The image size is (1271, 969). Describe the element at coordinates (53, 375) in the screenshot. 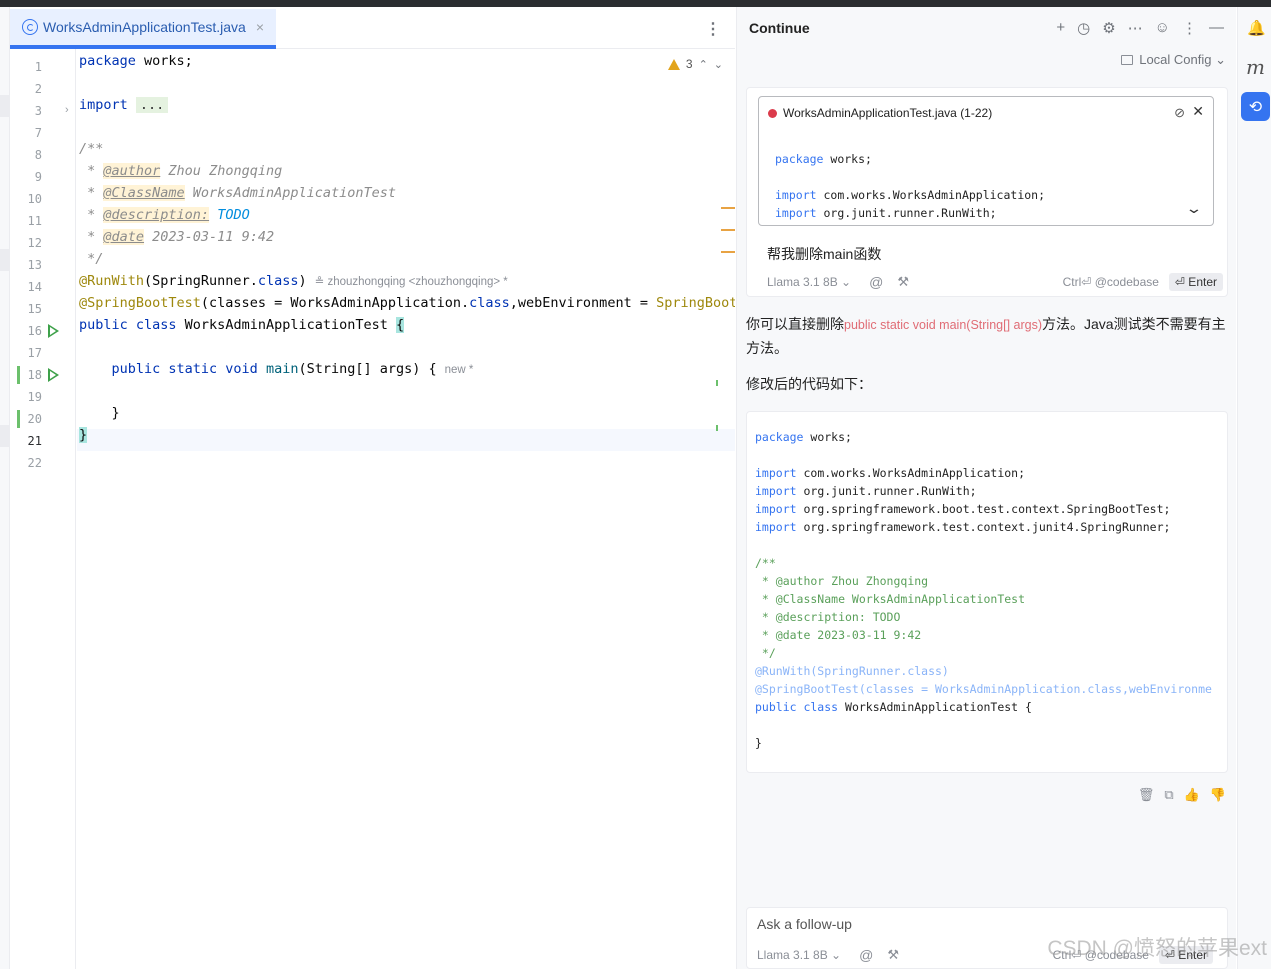

I see `run-method-icon` at that location.